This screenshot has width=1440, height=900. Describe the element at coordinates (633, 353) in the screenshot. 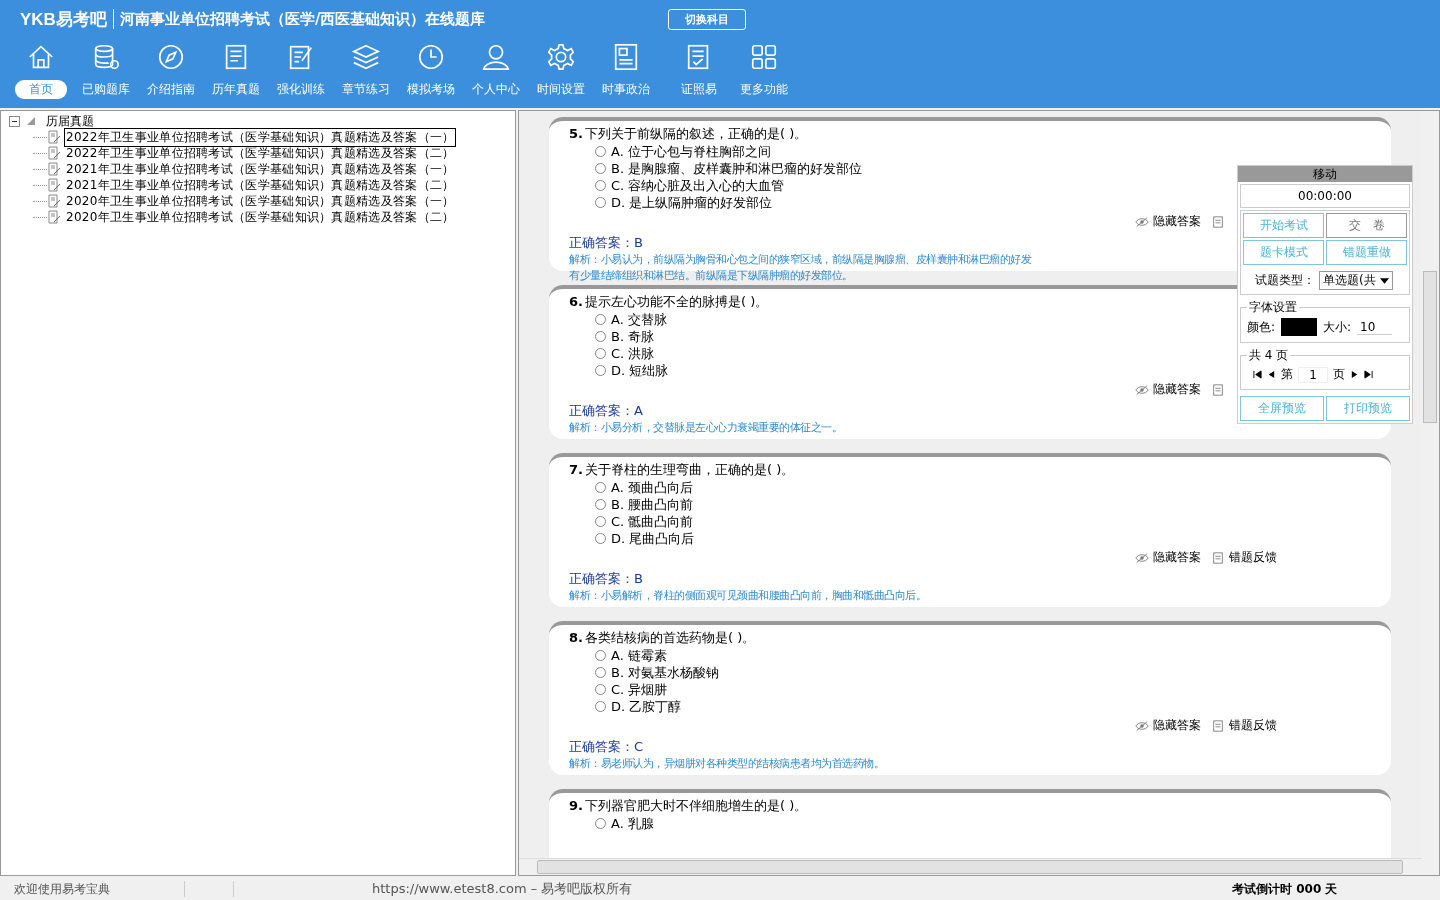

I see `option-text: C. 洪脉` at that location.